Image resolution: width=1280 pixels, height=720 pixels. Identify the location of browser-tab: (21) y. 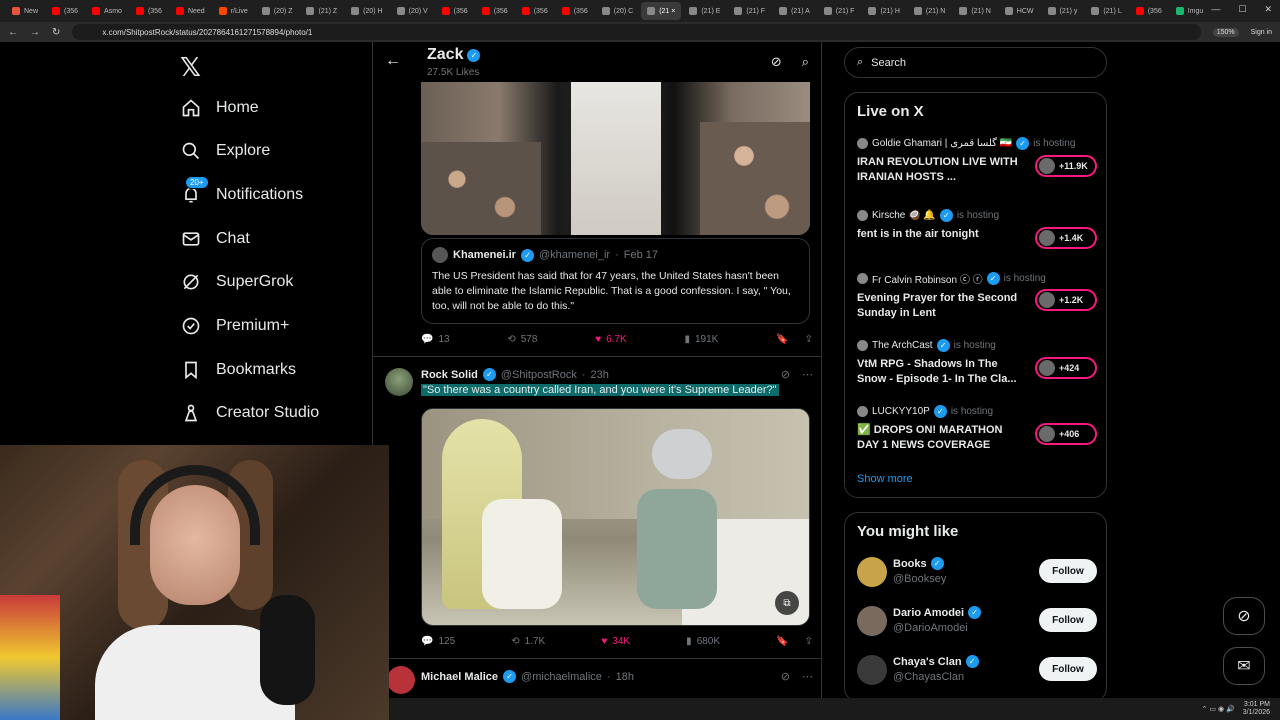
(1063, 11).